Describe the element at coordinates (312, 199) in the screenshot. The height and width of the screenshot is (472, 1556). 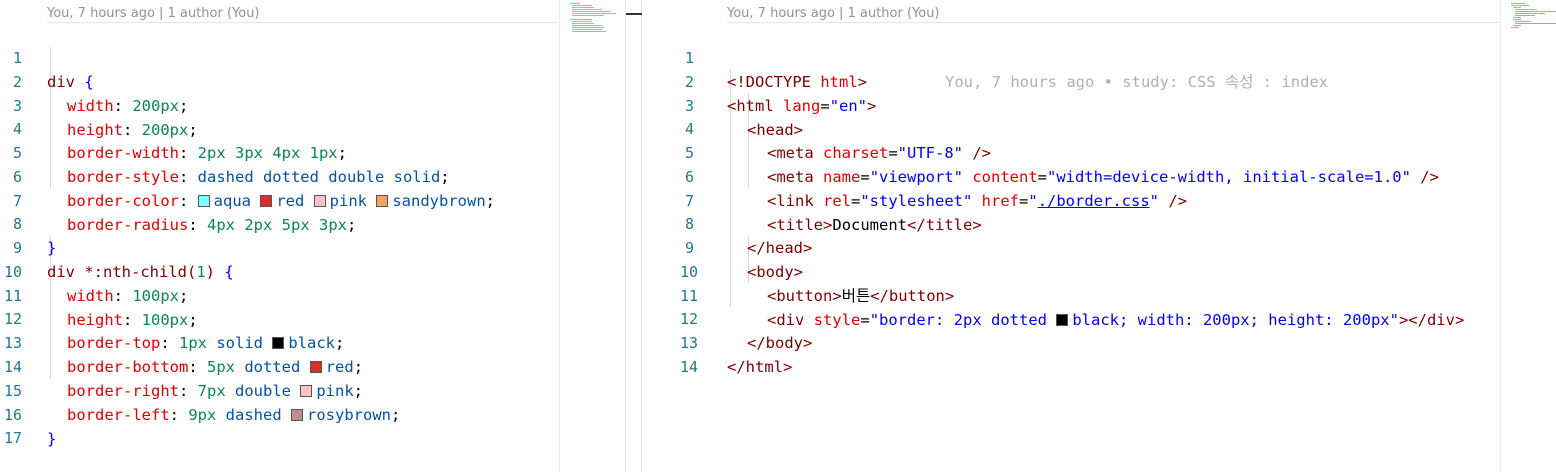
I see `code-line: 7 border-radius: 4px 2px 5px 3px;` at that location.